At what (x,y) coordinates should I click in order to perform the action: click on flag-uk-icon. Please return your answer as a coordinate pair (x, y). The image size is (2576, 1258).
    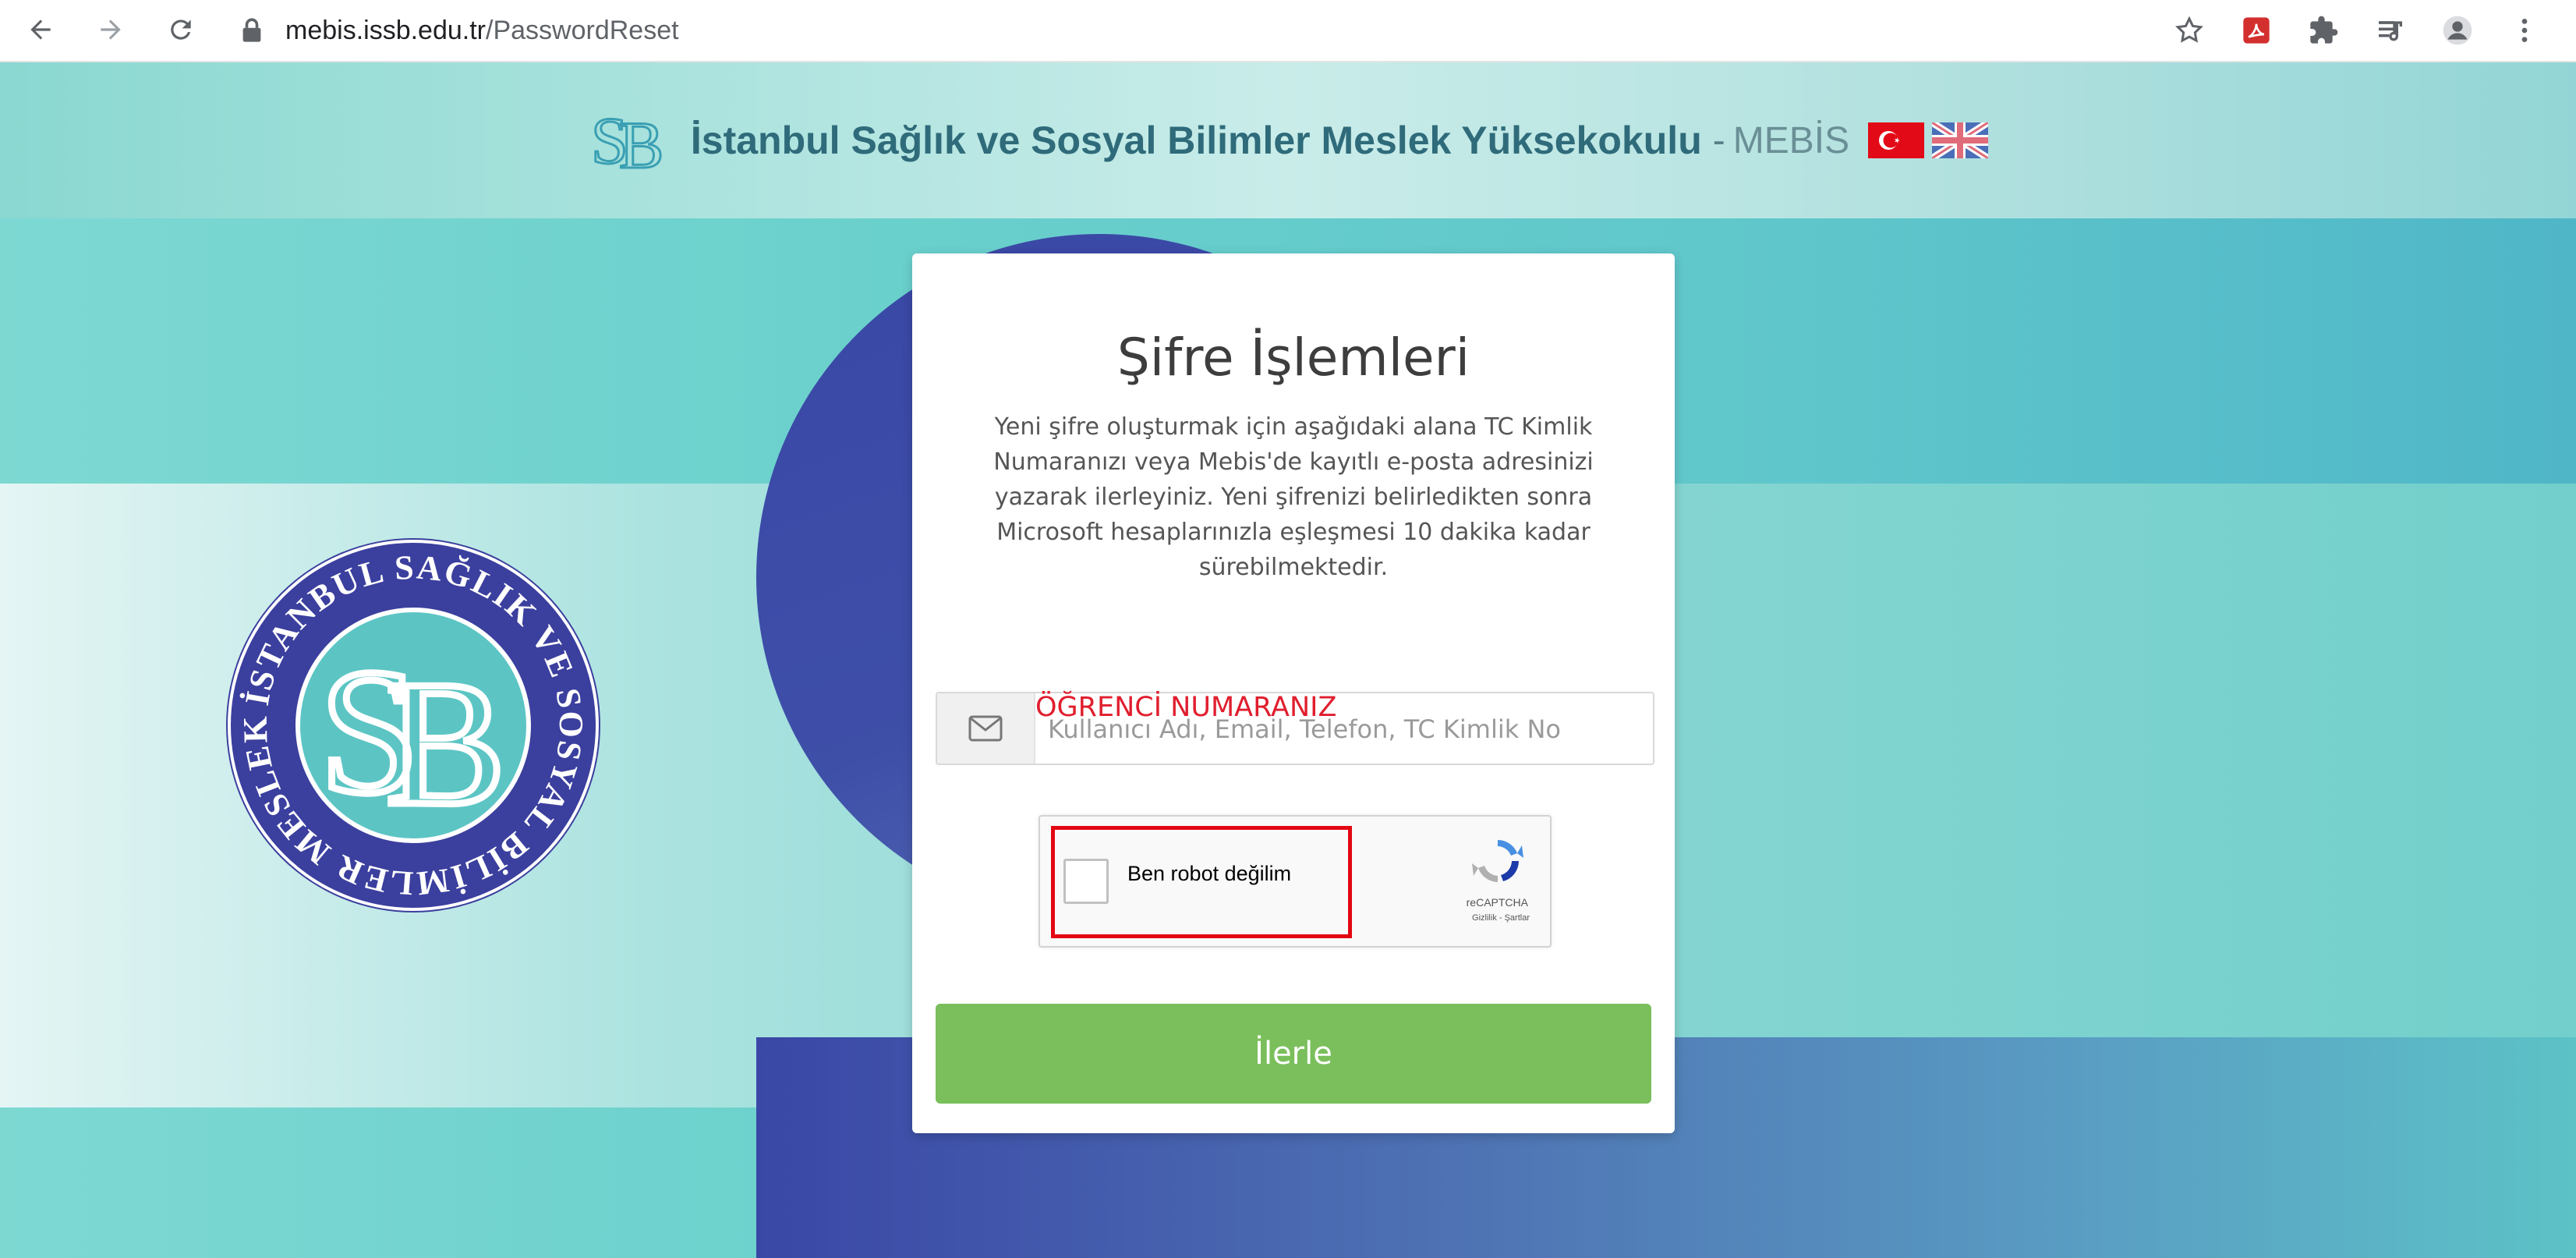
    Looking at the image, I should click on (1960, 140).